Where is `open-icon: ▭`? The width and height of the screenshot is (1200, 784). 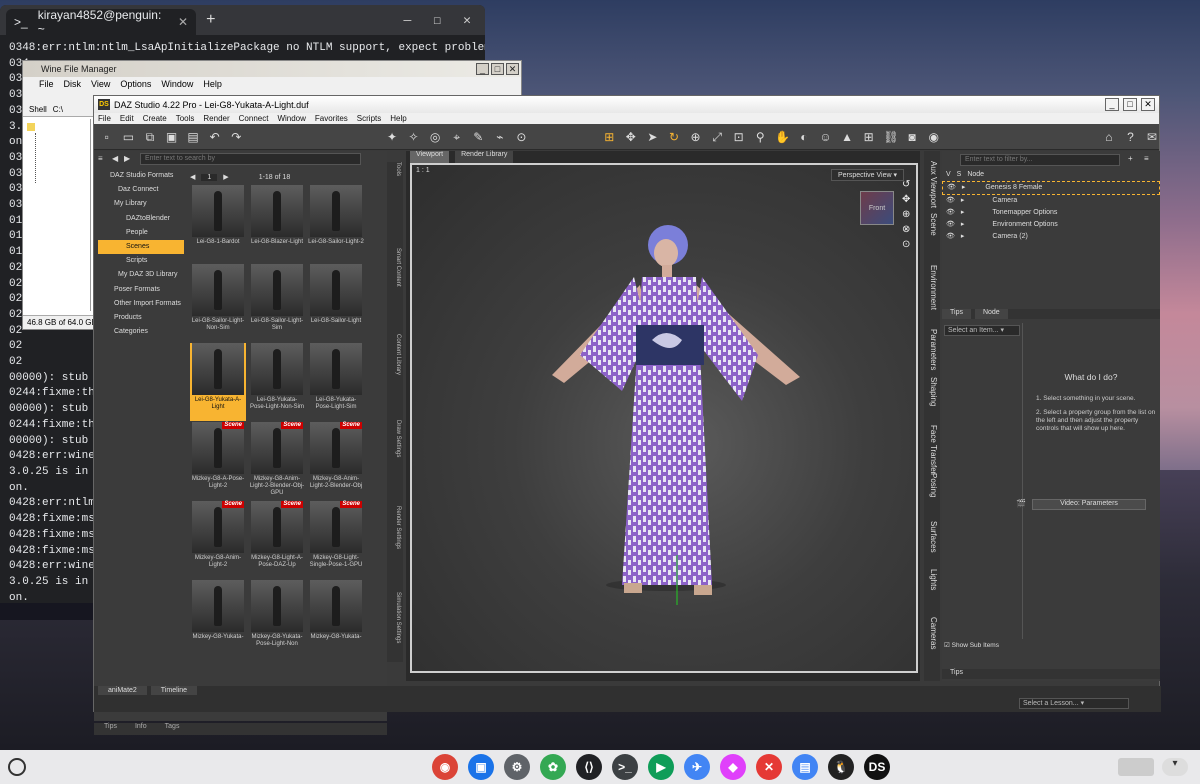
open-icon: ▭ is located at coordinates (129, 137).